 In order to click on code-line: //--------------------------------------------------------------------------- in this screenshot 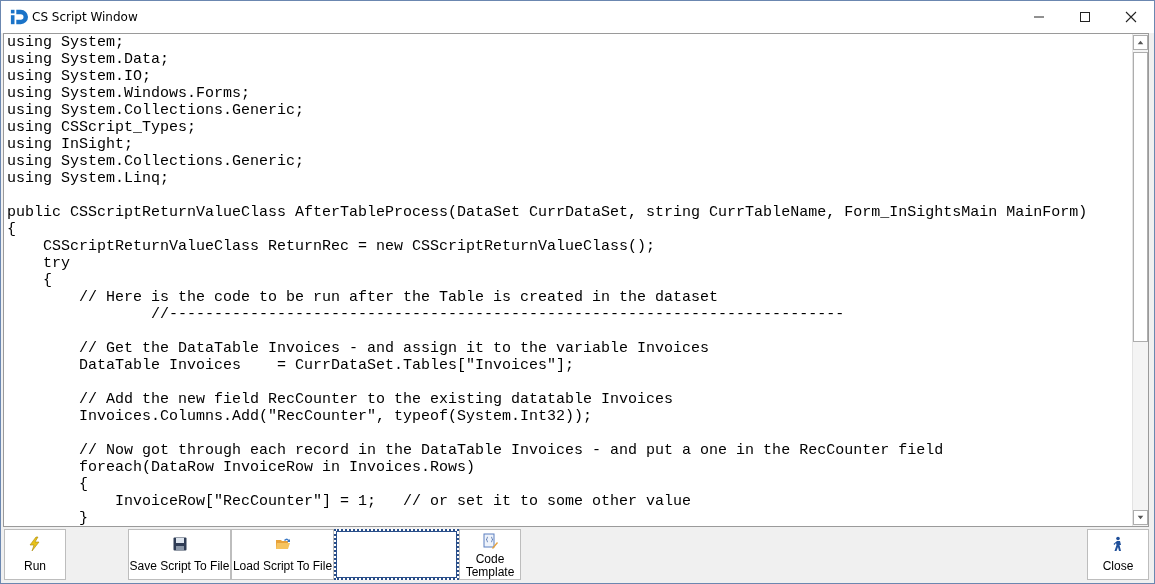, I will do `click(497, 314)`.